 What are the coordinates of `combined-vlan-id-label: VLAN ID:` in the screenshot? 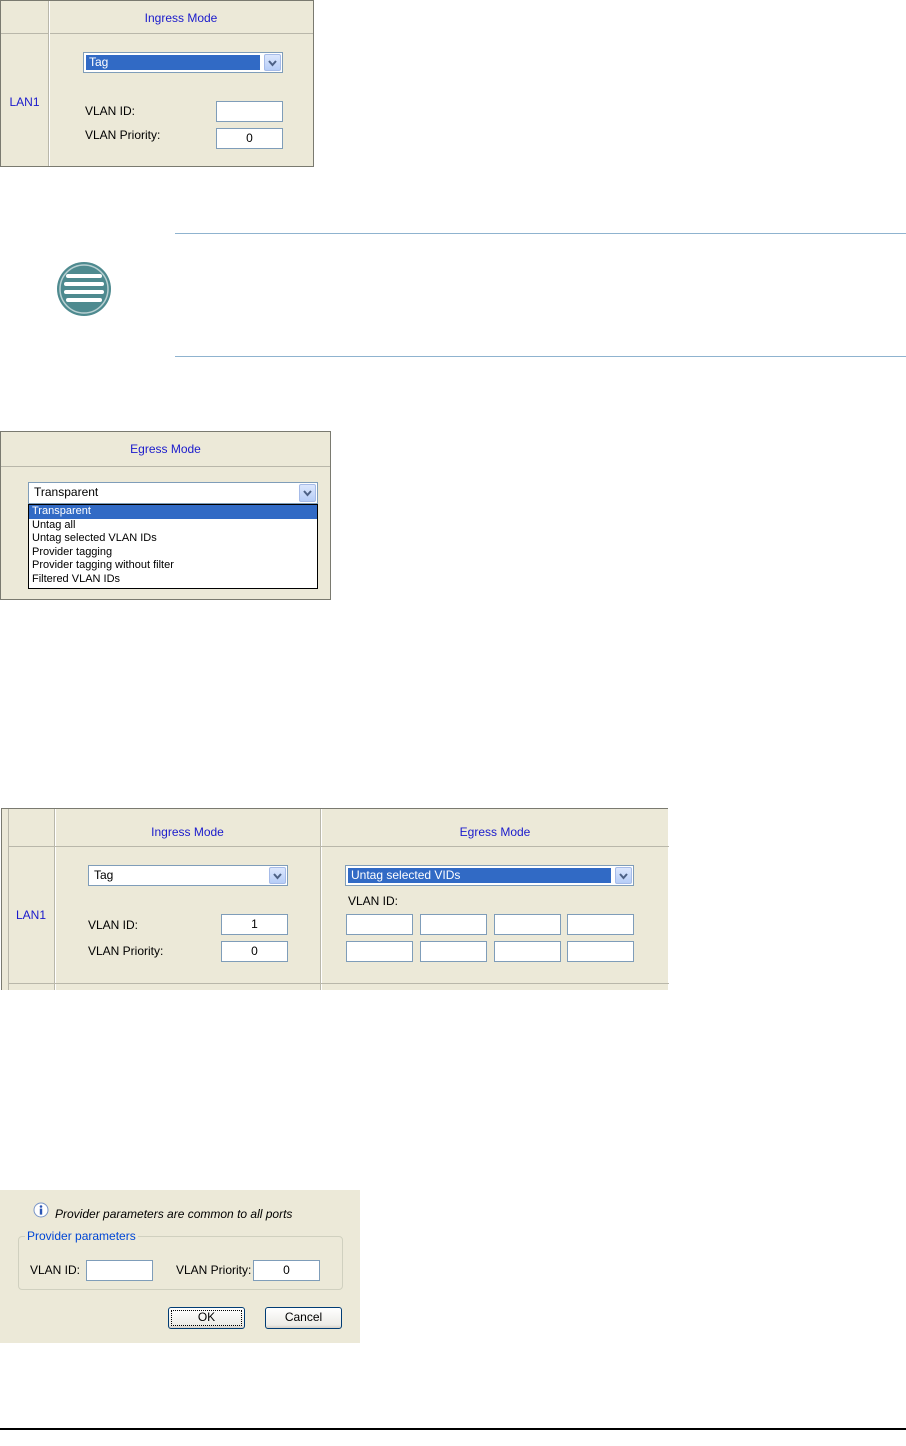 It's located at (113, 925).